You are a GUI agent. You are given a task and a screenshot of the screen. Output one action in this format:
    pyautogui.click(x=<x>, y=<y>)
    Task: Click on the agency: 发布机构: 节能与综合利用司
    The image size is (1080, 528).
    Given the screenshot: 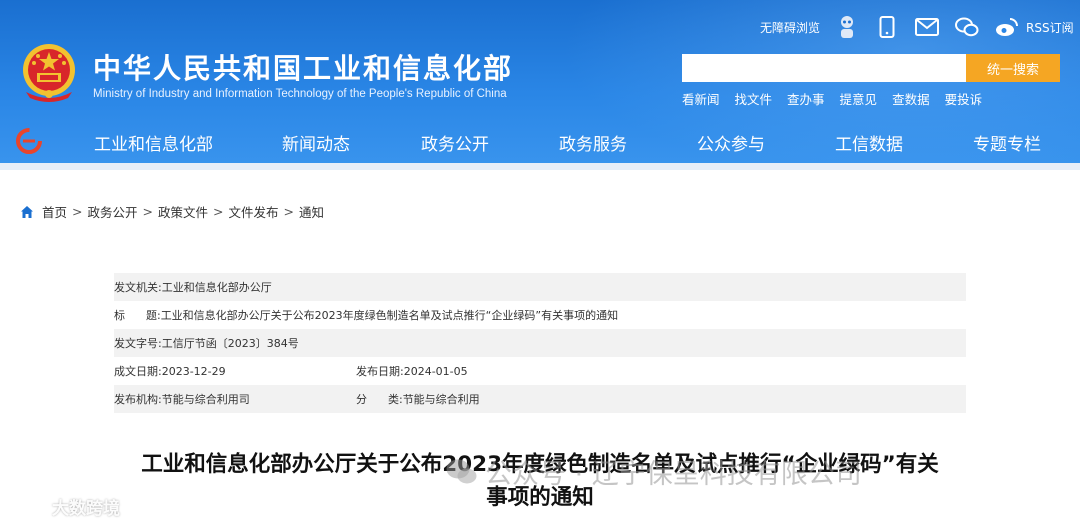 What is the action you would take?
    pyautogui.click(x=182, y=399)
    